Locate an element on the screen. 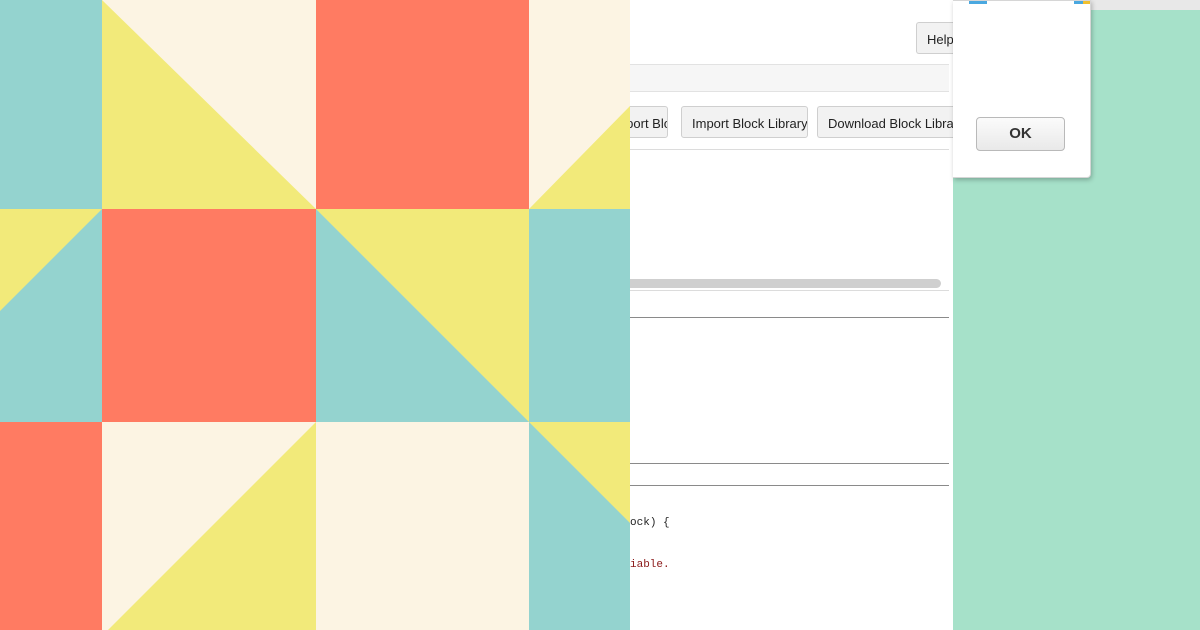  import-block-library-button: Import Block Library is located at coordinates (744, 122).